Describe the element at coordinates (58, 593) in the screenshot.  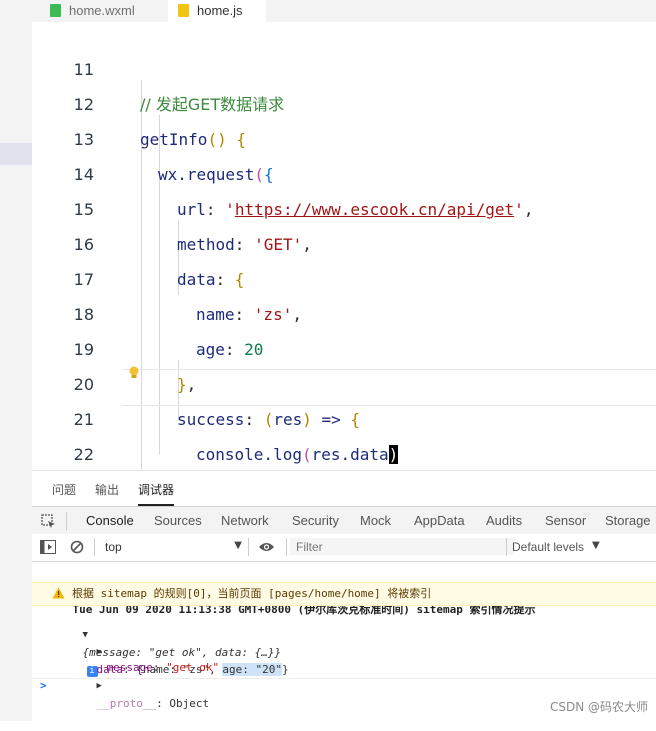
I see `warning-icon` at that location.